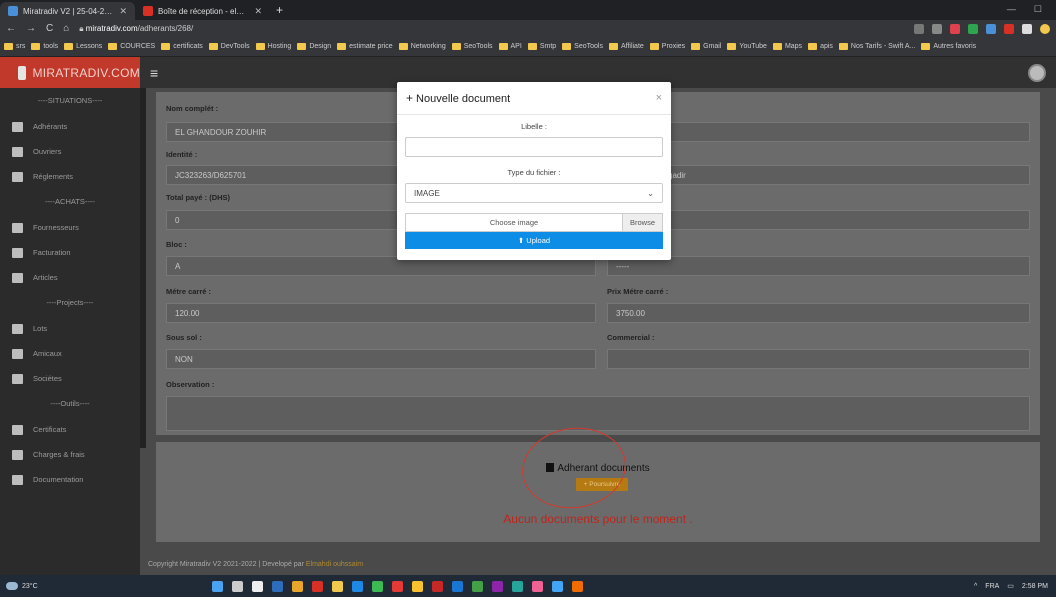 Image resolution: width=1056 pixels, height=597 pixels. Describe the element at coordinates (626, 46) in the screenshot. I see `bookmark-item: Affiliate` at that location.